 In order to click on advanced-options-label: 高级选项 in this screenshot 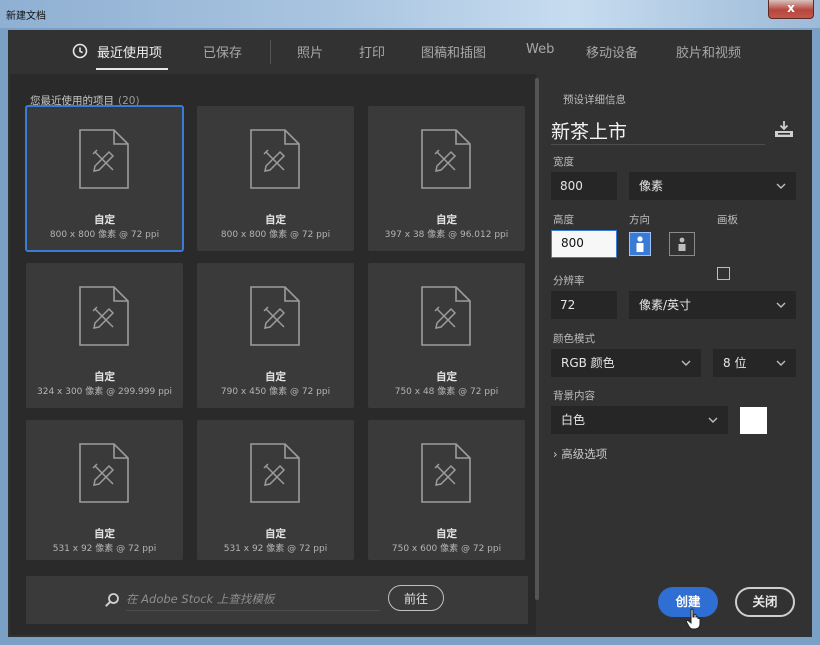, I will do `click(584, 454)`.